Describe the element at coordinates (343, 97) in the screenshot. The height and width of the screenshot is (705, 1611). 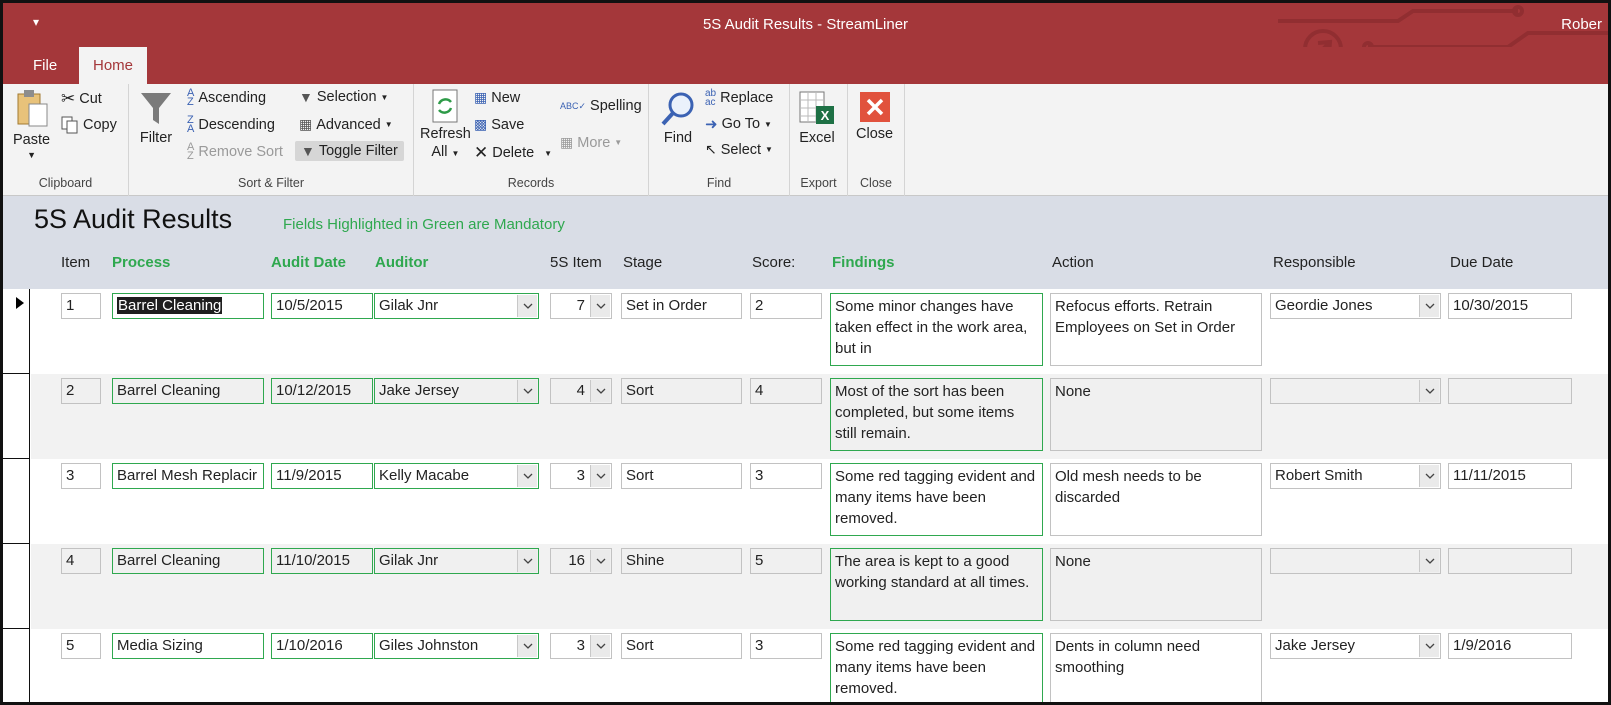
I see `selection-button: ▼ Selection ▼` at that location.